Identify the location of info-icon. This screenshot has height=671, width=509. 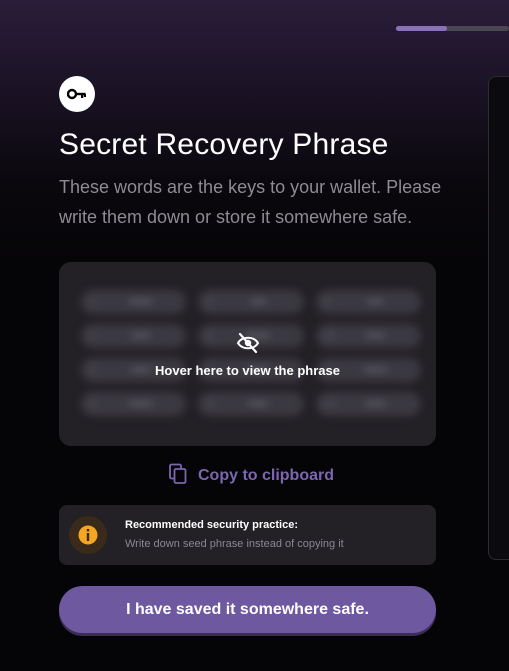
(88, 535).